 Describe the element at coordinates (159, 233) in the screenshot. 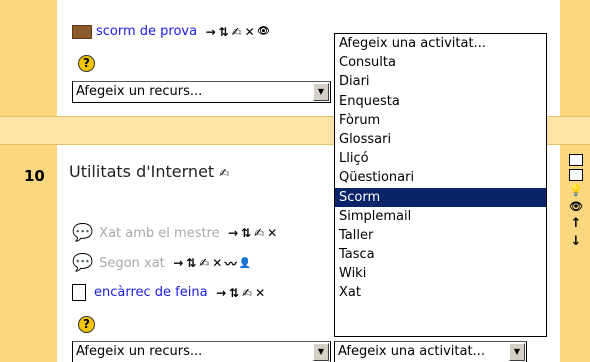

I see `activity-link: Xat amb el mestre` at that location.